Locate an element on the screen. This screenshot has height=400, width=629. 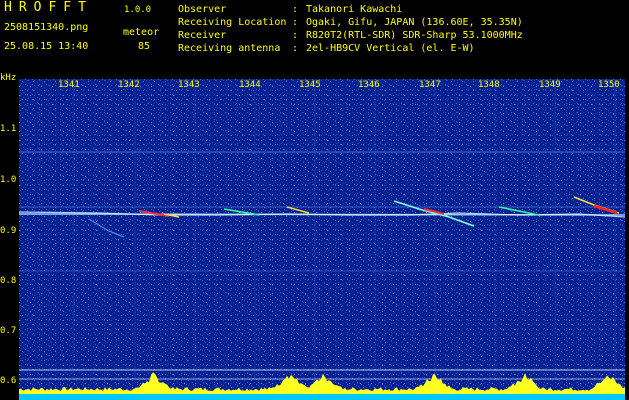
y-axis-unit: kHz is located at coordinates (8, 78).